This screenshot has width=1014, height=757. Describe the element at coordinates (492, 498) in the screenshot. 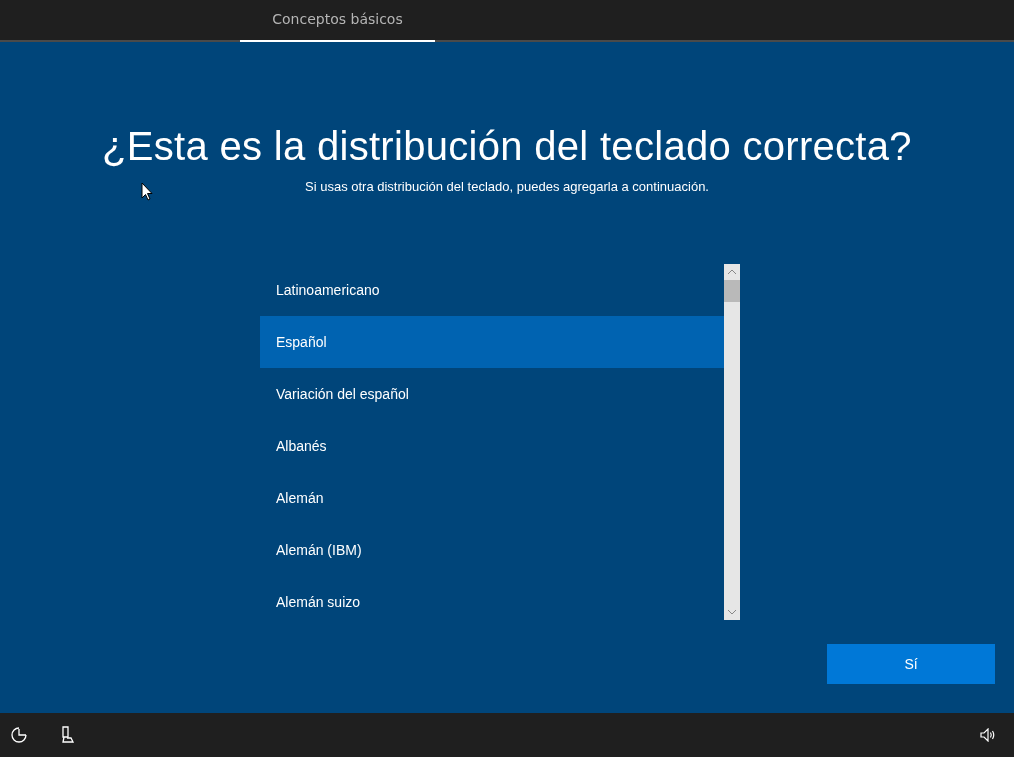

I see `keyboard-layout-item: Alemán` at that location.